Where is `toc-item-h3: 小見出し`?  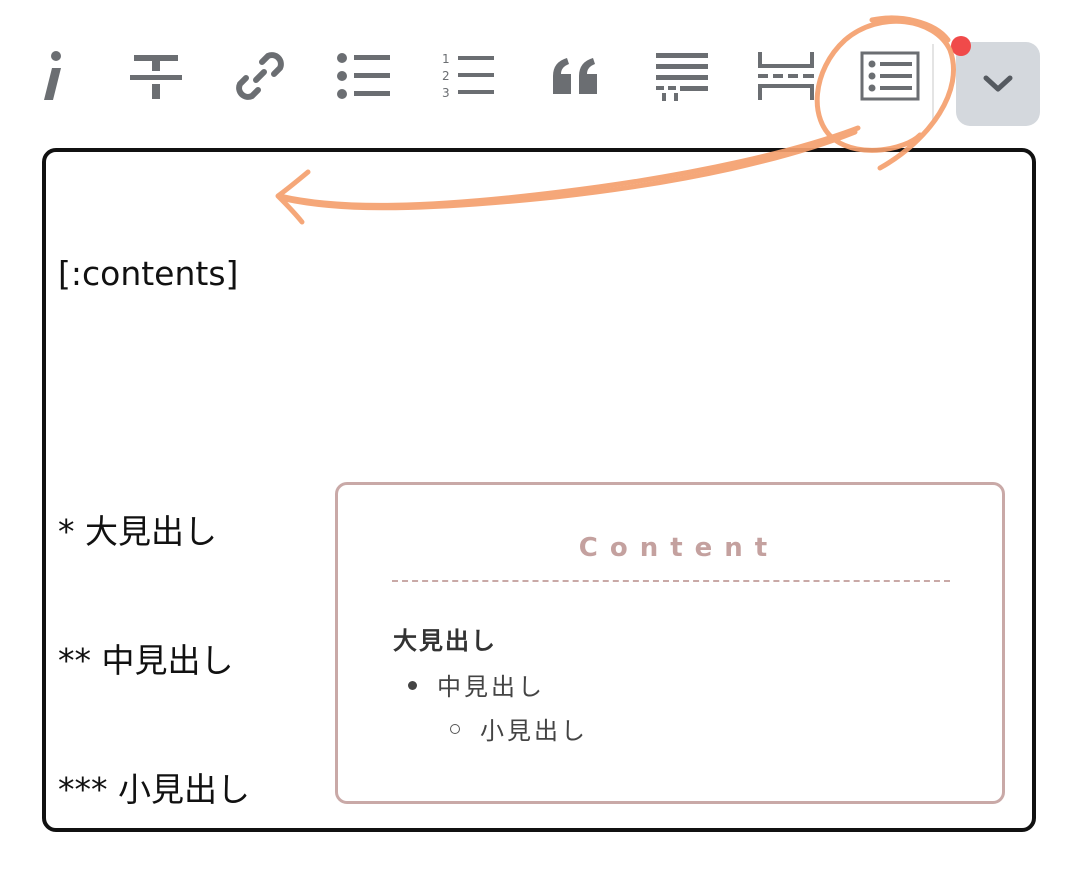 toc-item-h3: 小見出し is located at coordinates (519, 728).